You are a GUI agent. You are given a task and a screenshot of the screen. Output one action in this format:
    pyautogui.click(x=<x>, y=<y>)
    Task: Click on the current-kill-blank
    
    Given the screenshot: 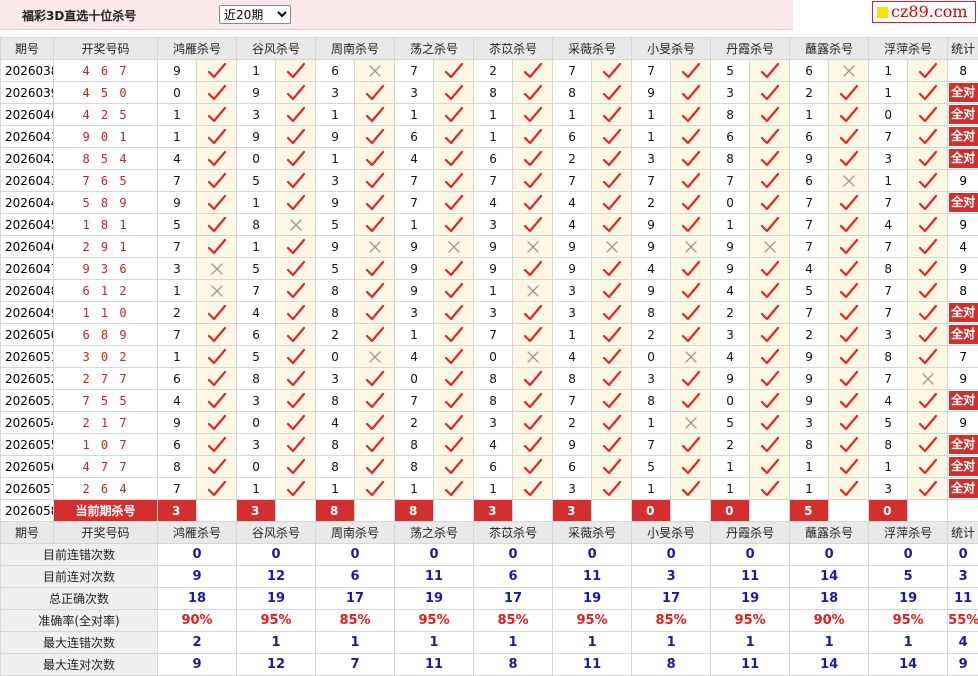 What is the action you would take?
    pyautogui.click(x=612, y=511)
    